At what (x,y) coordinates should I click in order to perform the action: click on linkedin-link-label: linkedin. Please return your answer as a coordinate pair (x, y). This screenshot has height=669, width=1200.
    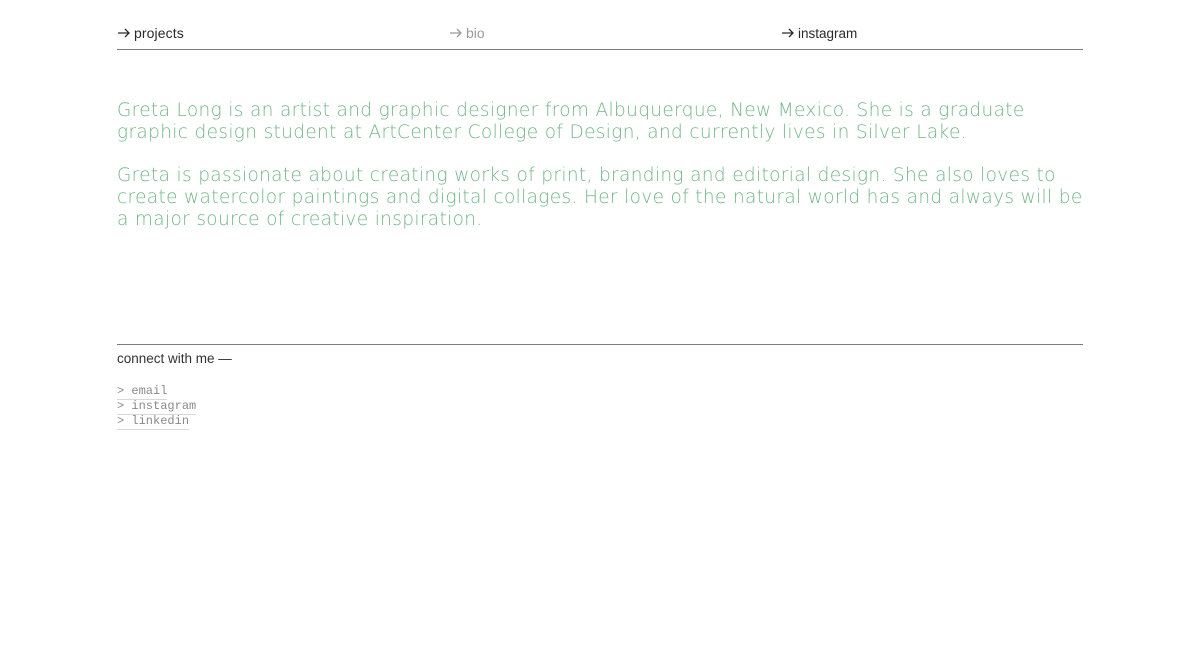
    Looking at the image, I should click on (160, 421).